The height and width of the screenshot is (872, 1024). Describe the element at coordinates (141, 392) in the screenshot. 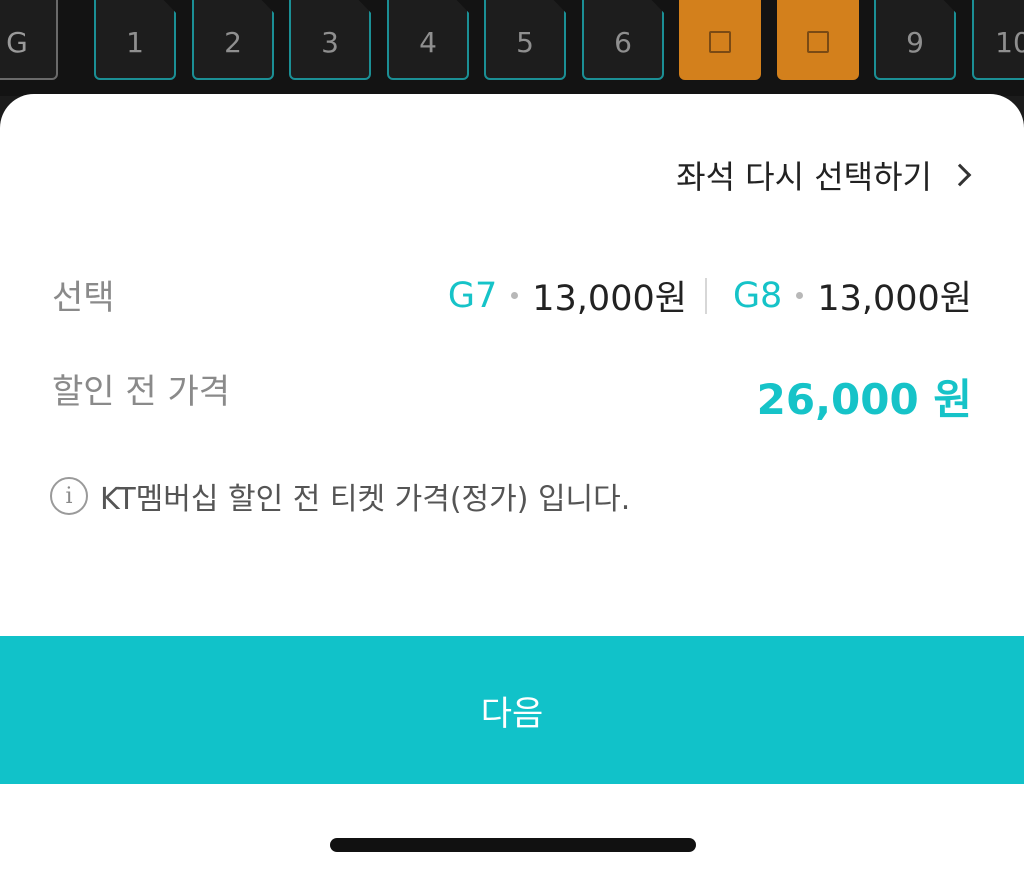

I see `pre-discount-price-label: 할인 전 가격` at that location.